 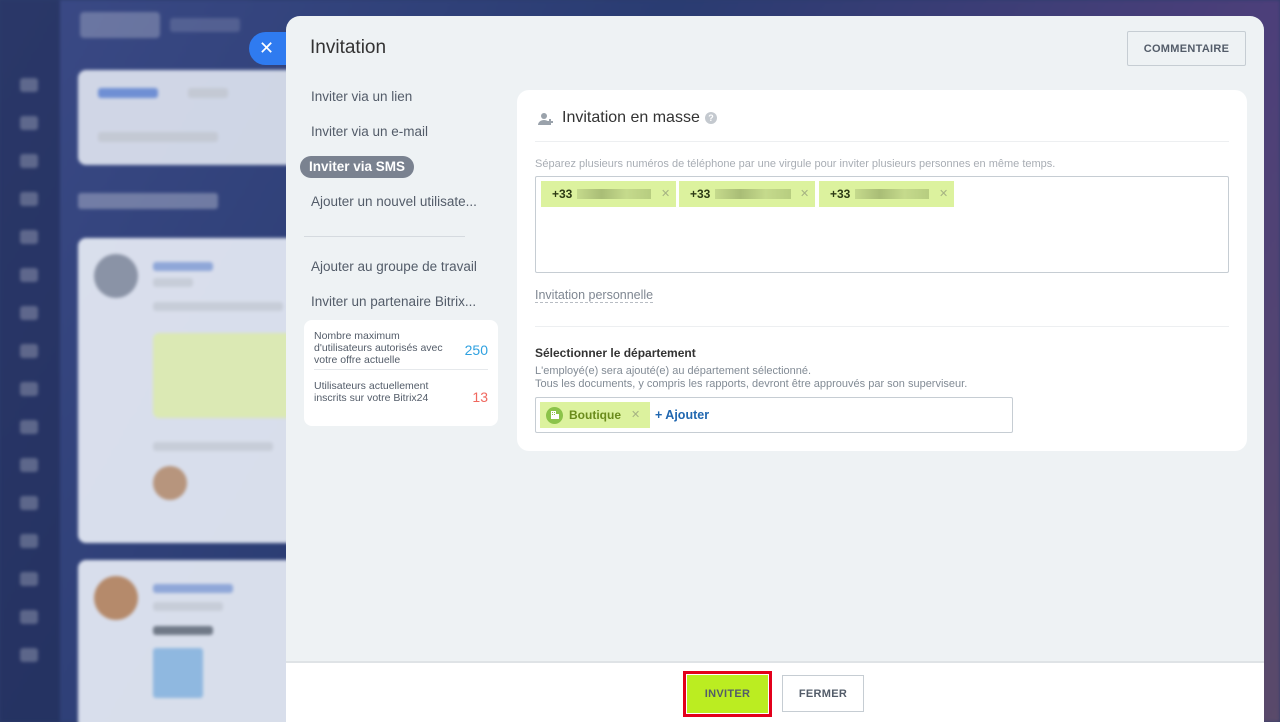 What do you see at coordinates (30, 361) in the screenshot?
I see `background-left-menu` at bounding box center [30, 361].